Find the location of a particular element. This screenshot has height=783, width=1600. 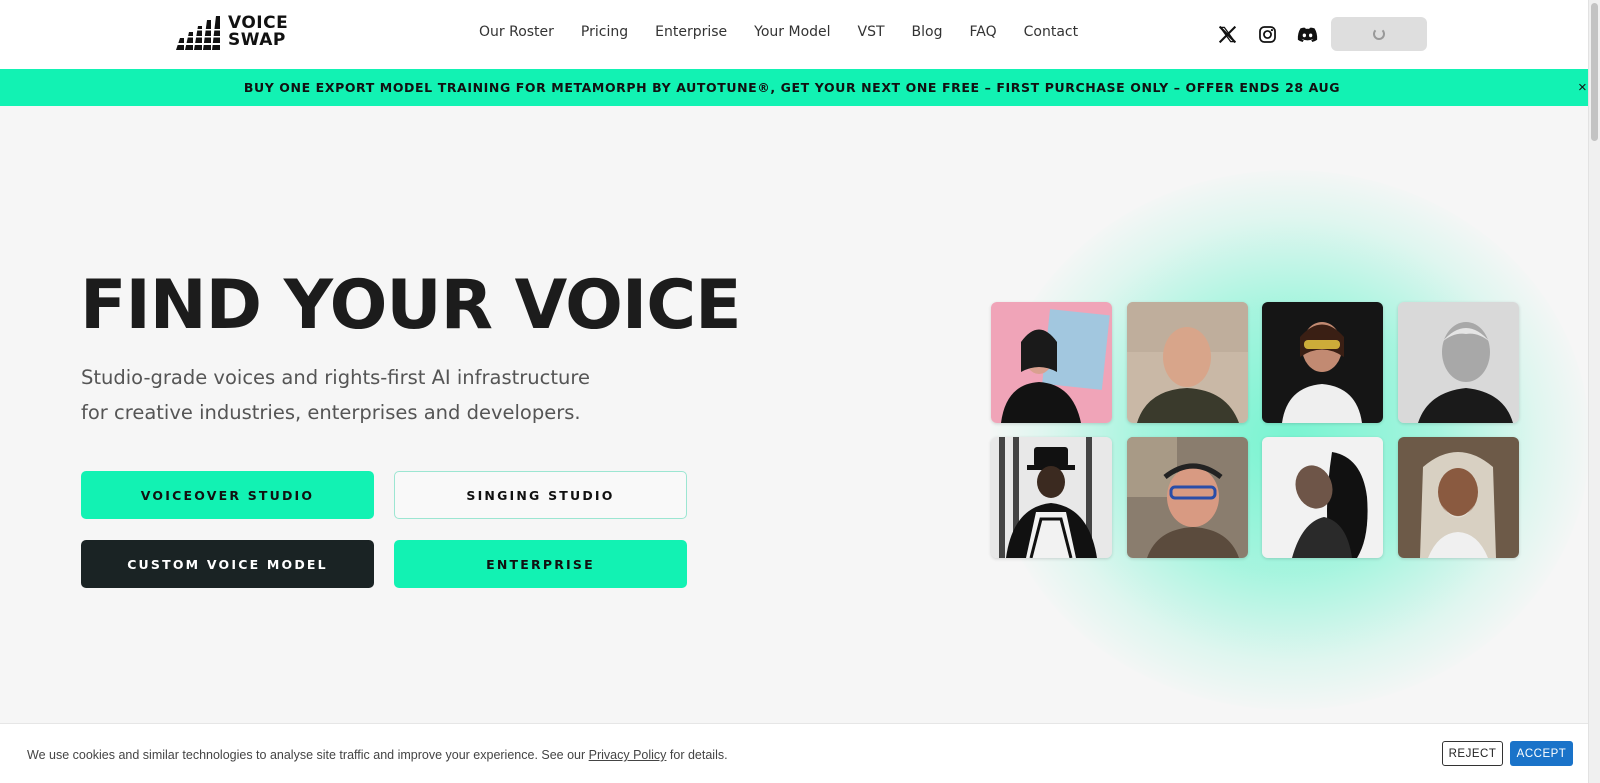

custom-voice-model-button: CUSTOM VOICE MODEL is located at coordinates (227, 564).